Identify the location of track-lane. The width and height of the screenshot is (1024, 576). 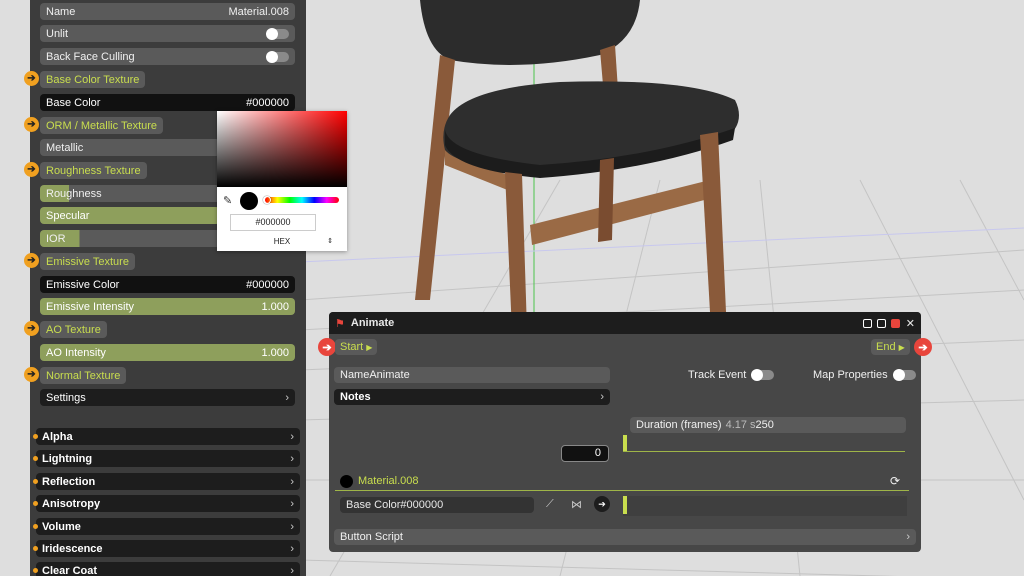
(765, 506).